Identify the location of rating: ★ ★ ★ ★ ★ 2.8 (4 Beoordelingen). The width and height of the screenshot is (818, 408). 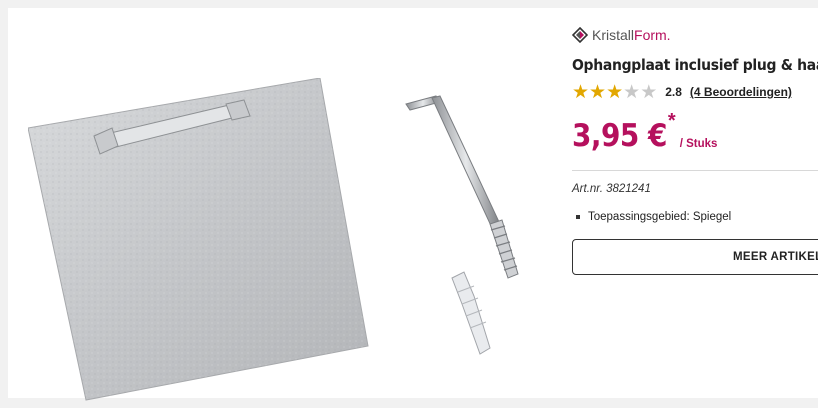
(695, 92).